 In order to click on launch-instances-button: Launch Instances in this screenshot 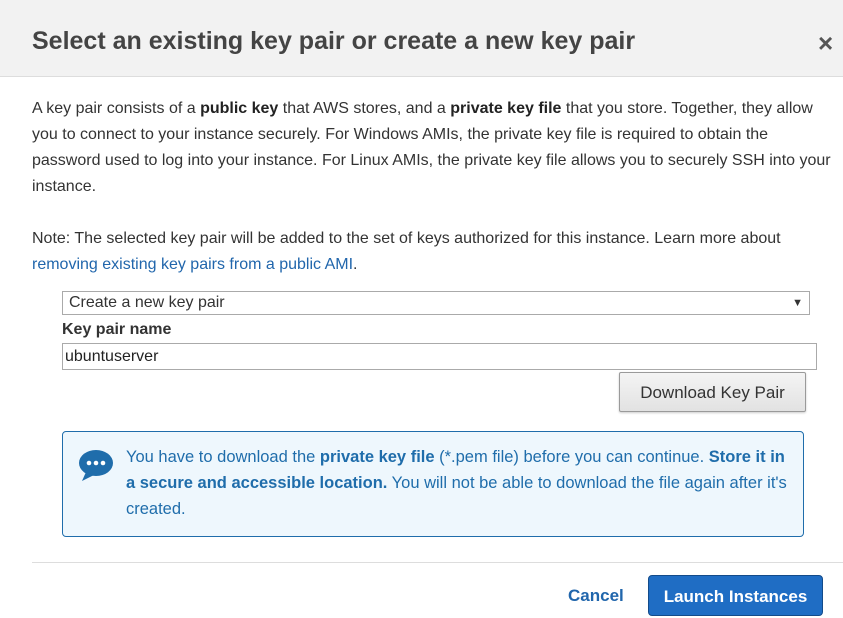, I will do `click(735, 595)`.